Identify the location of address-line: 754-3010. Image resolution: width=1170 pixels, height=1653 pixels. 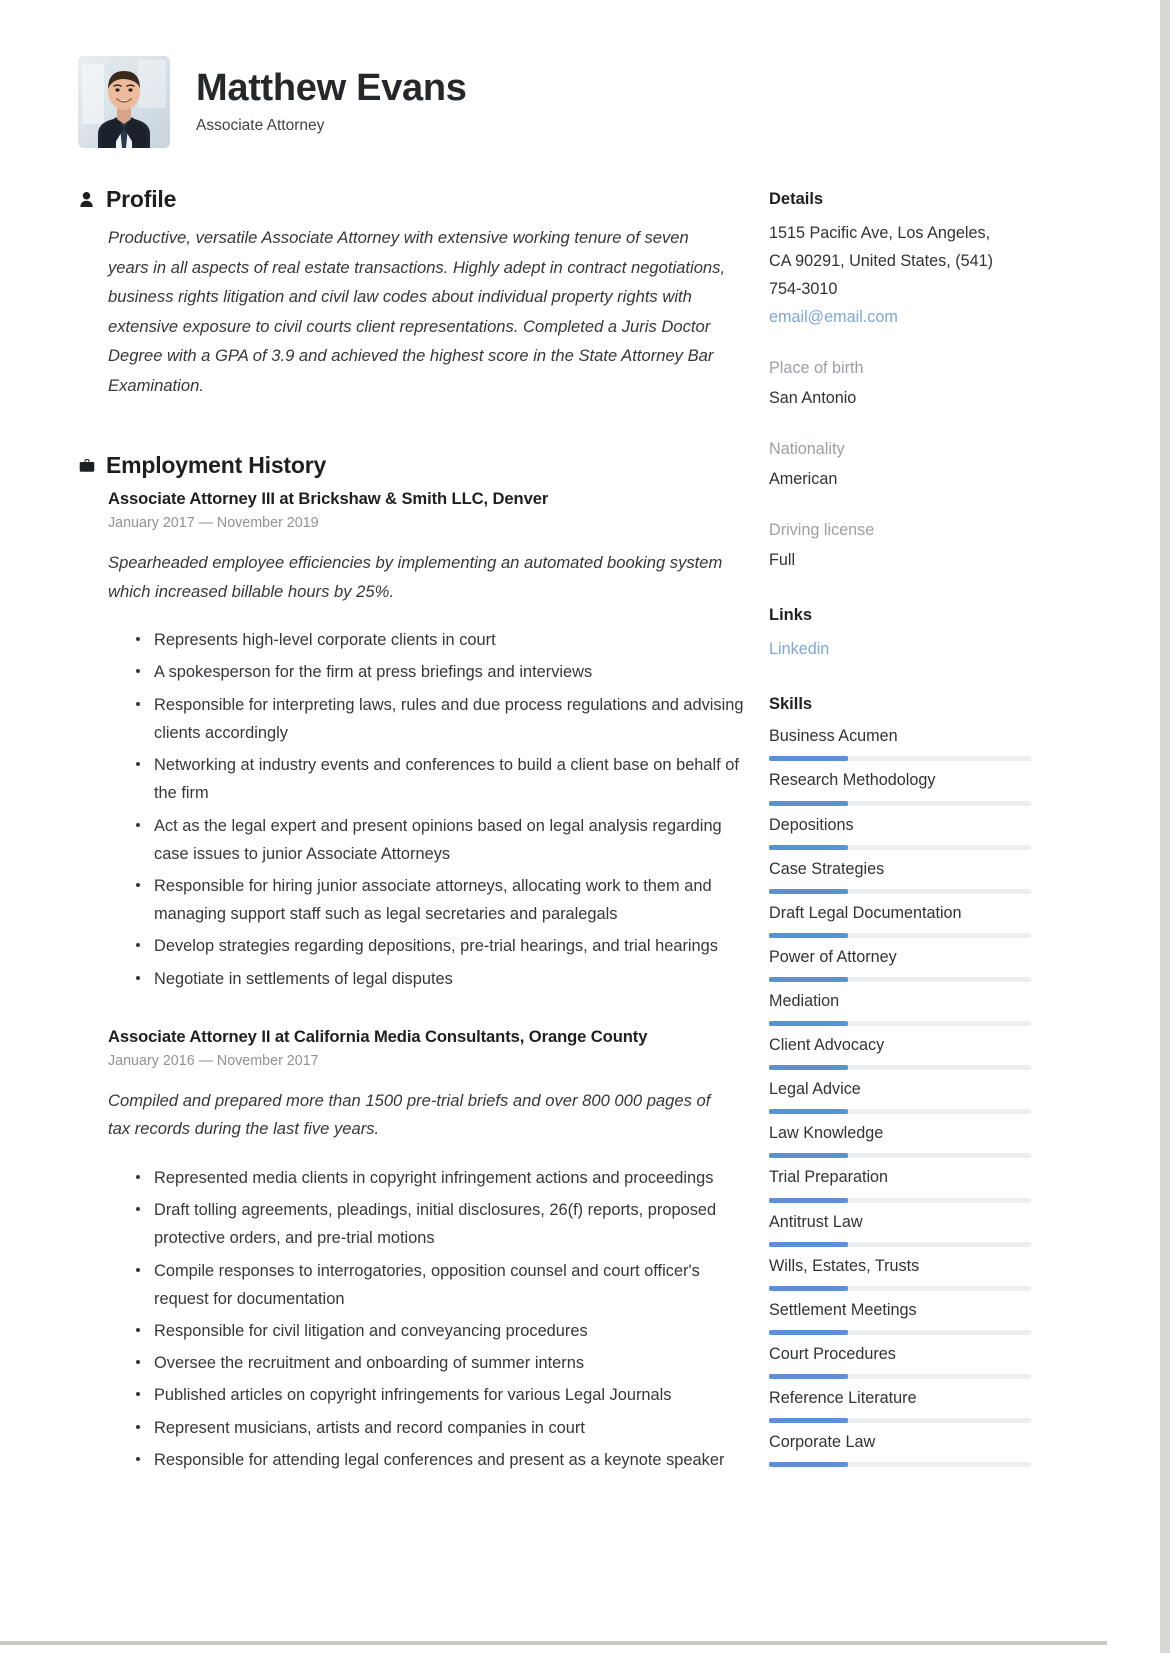
(803, 289).